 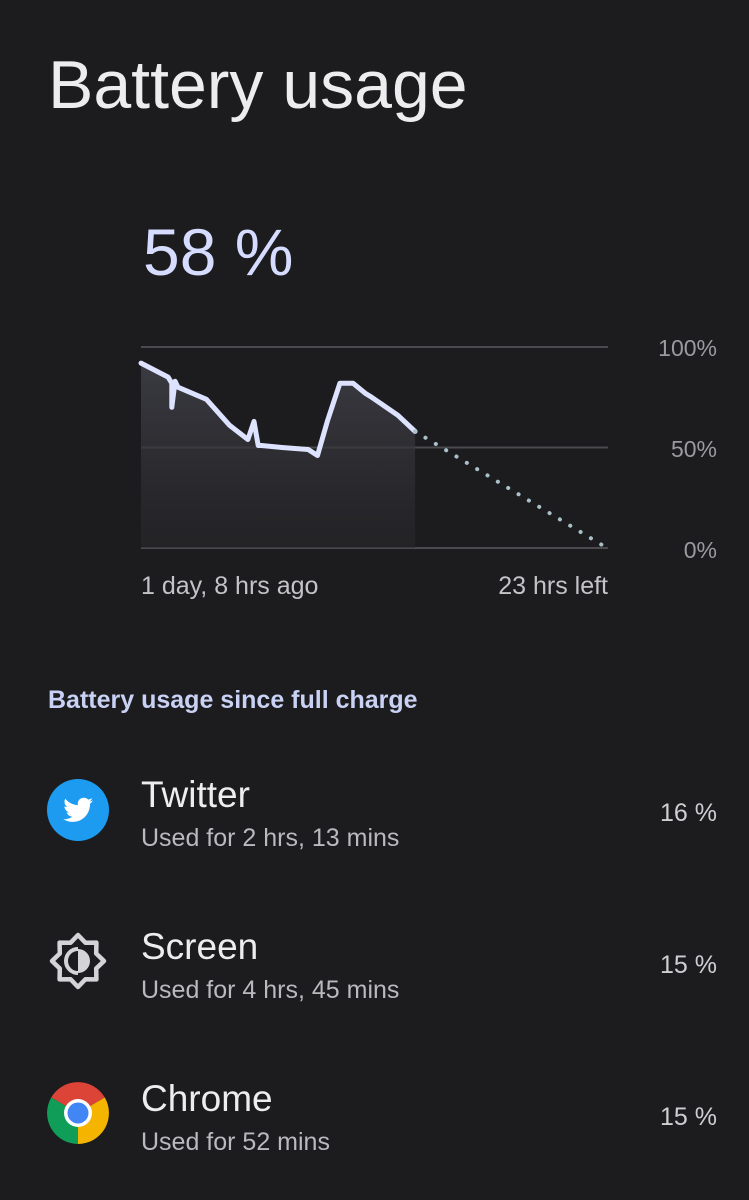 What do you see at coordinates (700, 550) in the screenshot?
I see `y-tick-label: 0%` at bounding box center [700, 550].